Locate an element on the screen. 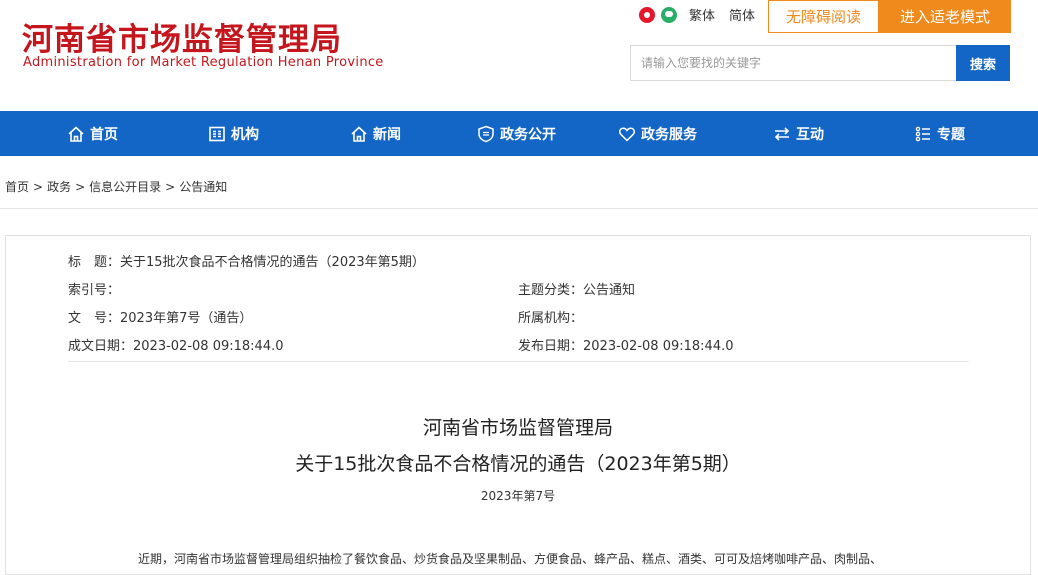  meta-published-value: 2023-02-08 09:18:44.0 is located at coordinates (658, 346).